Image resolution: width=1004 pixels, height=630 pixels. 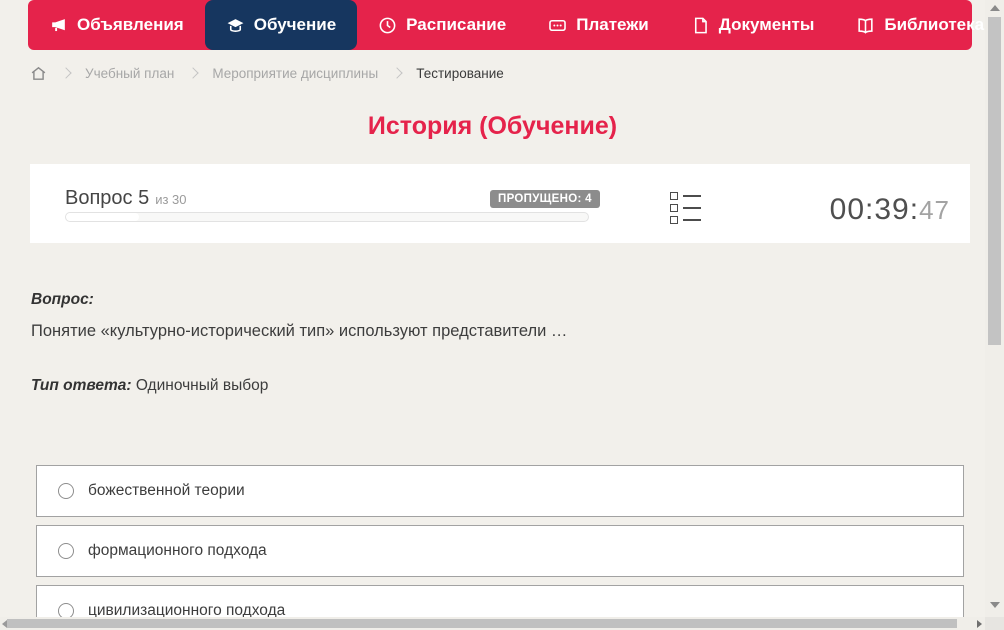 I want to click on nav-label: Расписание, so click(x=456, y=24).